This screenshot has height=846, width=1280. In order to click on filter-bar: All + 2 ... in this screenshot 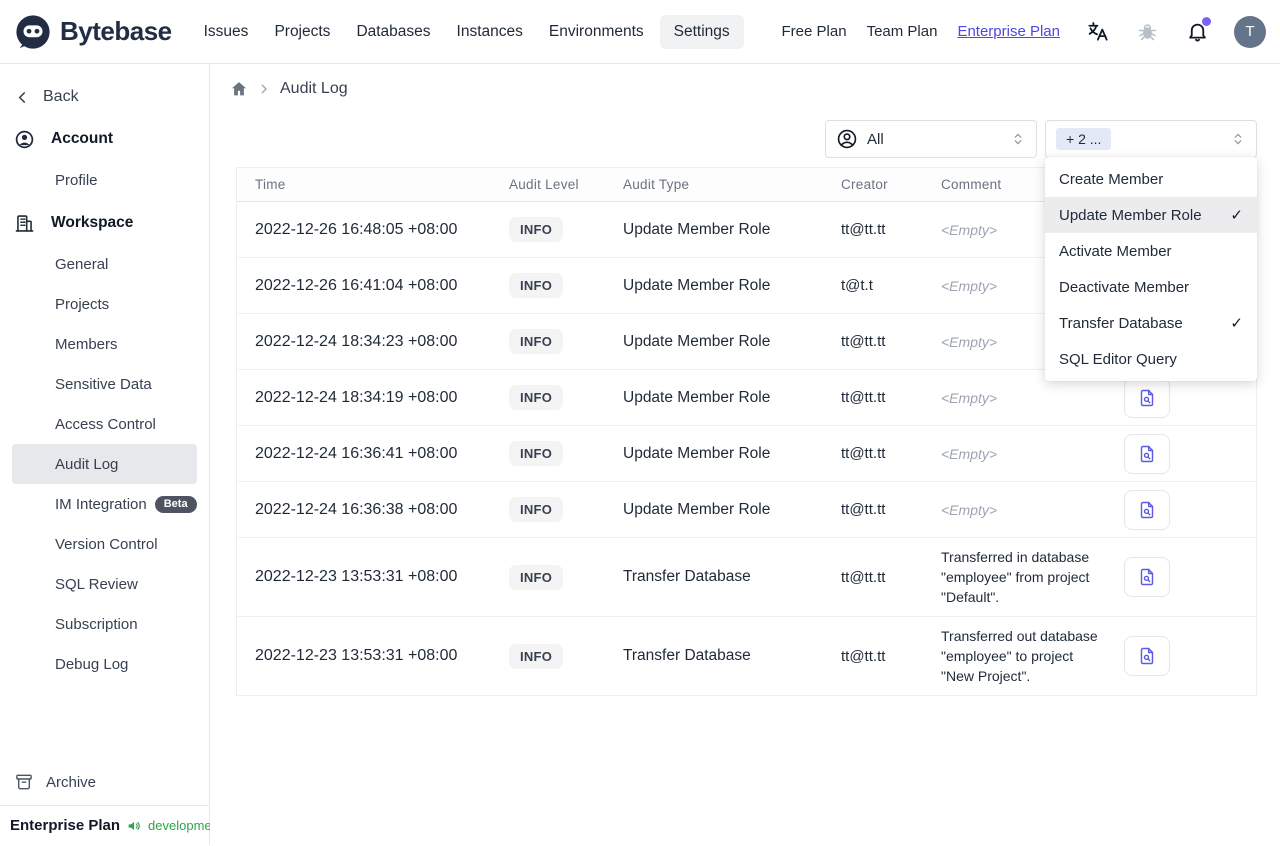, I will do `click(745, 139)`.